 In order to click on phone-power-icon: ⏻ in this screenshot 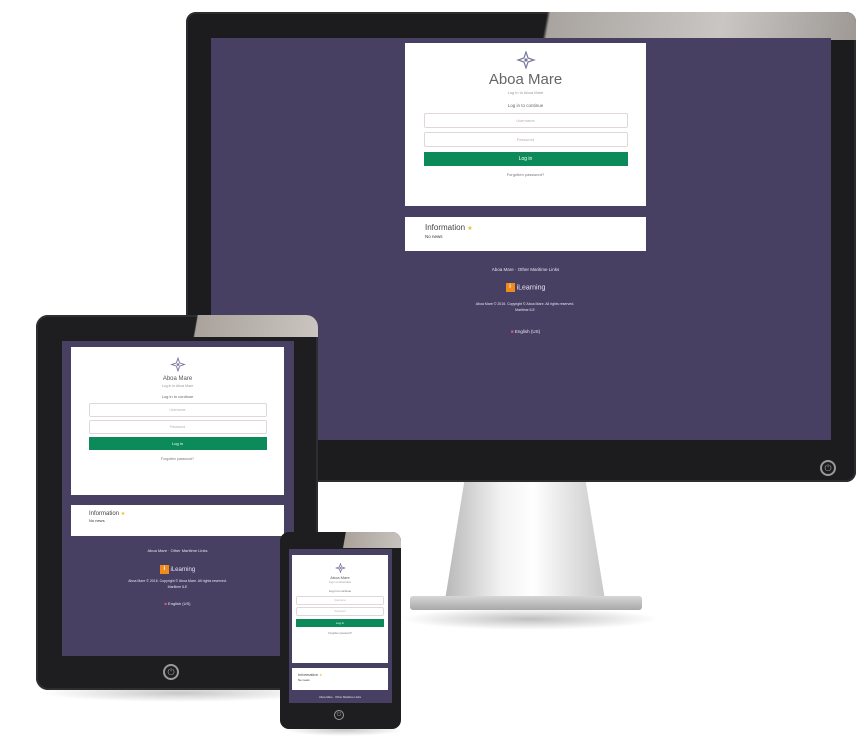, I will do `click(339, 715)`.